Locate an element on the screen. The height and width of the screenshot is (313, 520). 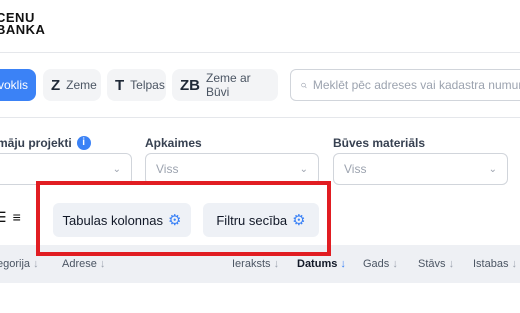
tab-active: voklis is located at coordinates (18, 85).